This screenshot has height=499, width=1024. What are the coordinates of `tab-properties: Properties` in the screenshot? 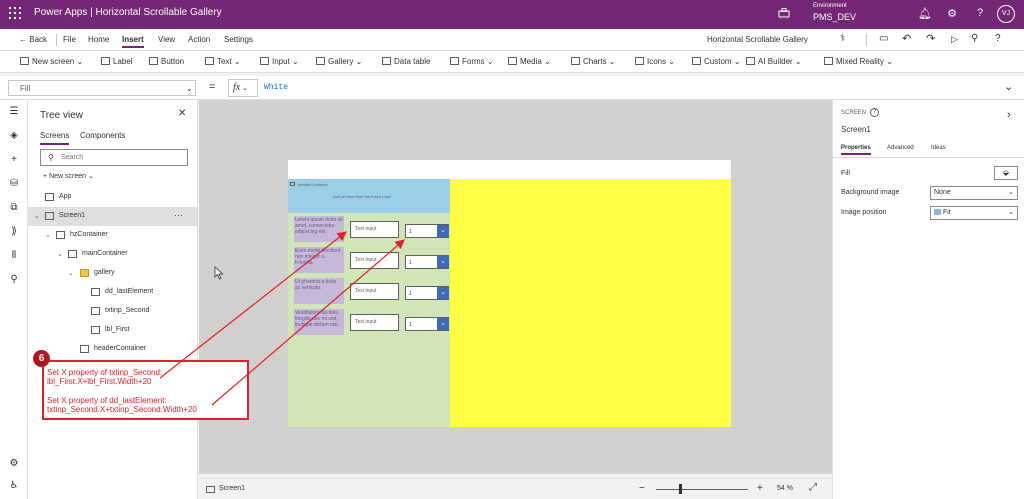 It's located at (856, 150).